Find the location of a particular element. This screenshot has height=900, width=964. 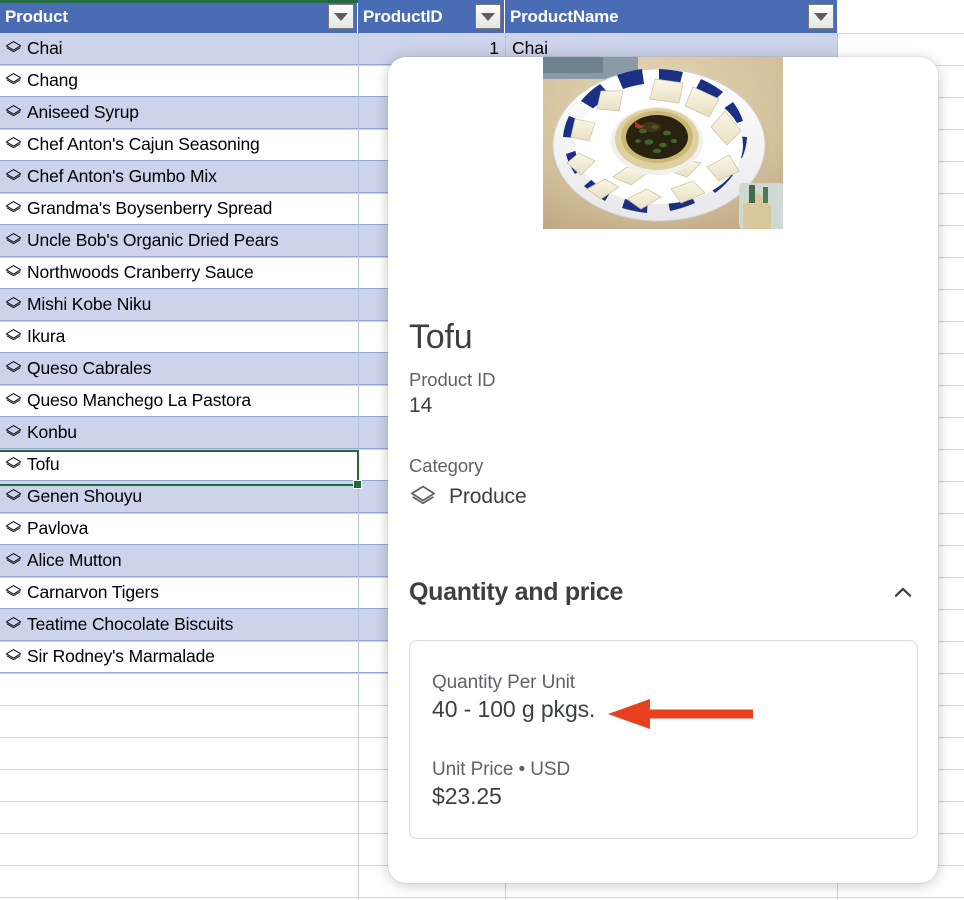

cell-product: Mishi Kobe Niku is located at coordinates (179, 305).